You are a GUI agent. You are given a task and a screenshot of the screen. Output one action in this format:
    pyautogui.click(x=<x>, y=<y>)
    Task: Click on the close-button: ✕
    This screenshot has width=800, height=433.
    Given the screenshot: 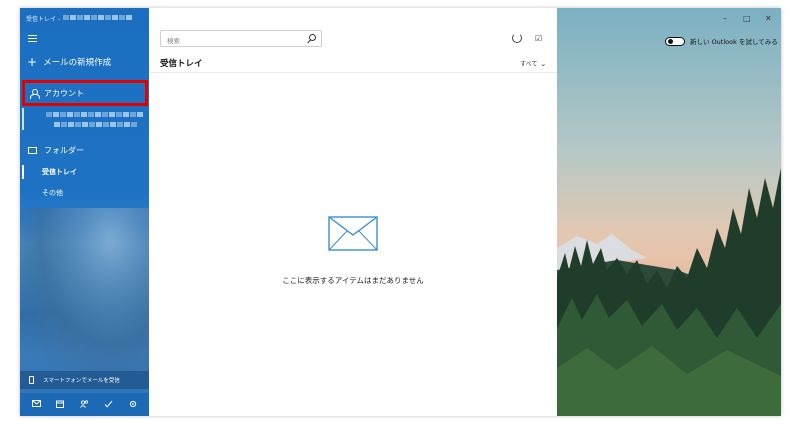 What is the action you would take?
    pyautogui.click(x=768, y=18)
    